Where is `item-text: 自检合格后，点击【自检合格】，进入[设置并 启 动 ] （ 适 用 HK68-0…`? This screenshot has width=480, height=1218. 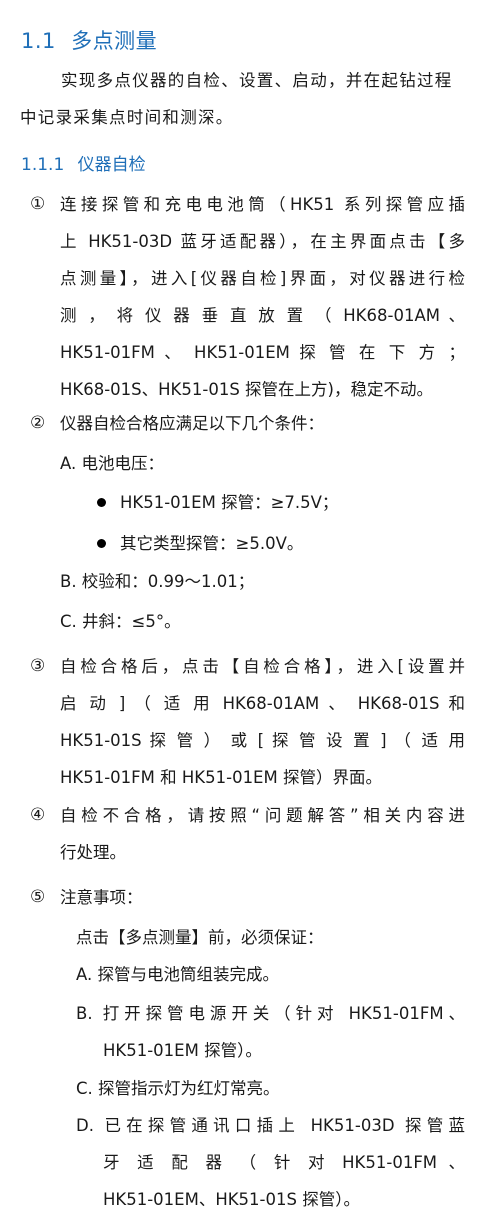
item-text: 自检合格后，点击【自检合格】，进入[设置并 启 动 ] （ 适 用 HK68-0… is located at coordinates (262, 722).